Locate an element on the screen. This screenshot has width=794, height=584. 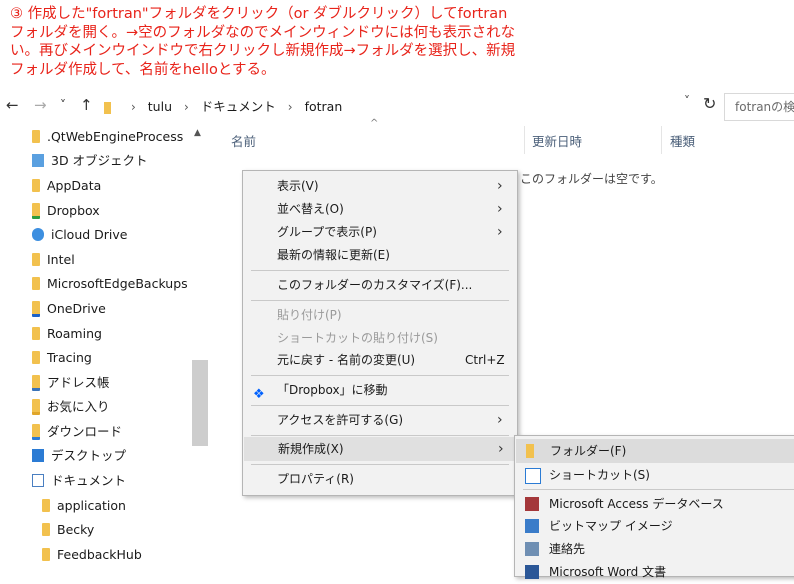
submenu-item-access-db: Microsoft Access データベース is located at coordinates (654, 504).